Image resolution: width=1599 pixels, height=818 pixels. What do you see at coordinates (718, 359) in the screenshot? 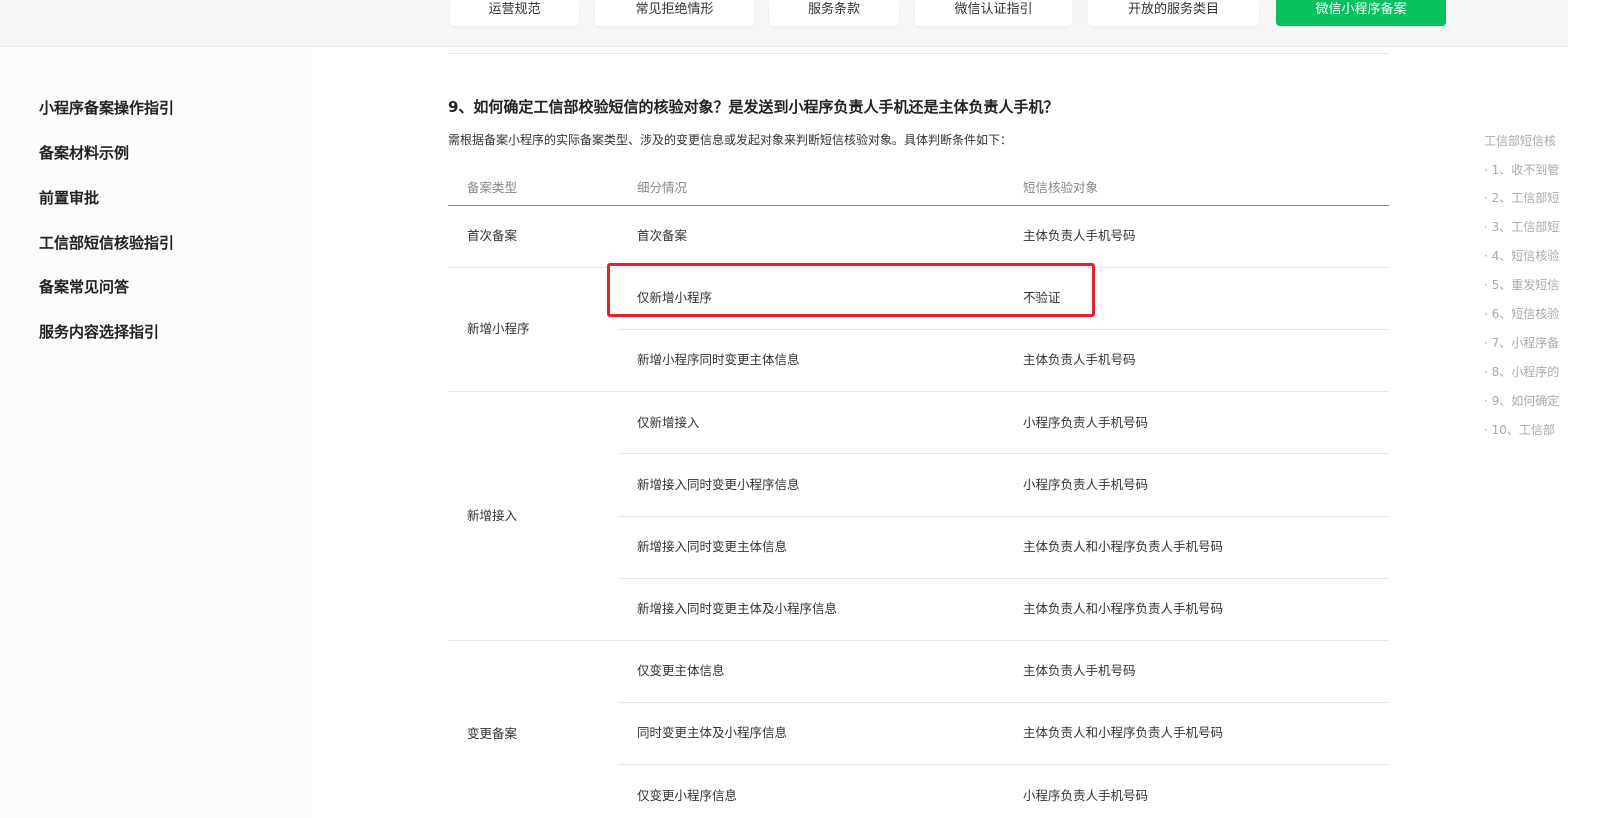
I see `table-cell-detail: 新增小程序同时变更主体信息` at bounding box center [718, 359].